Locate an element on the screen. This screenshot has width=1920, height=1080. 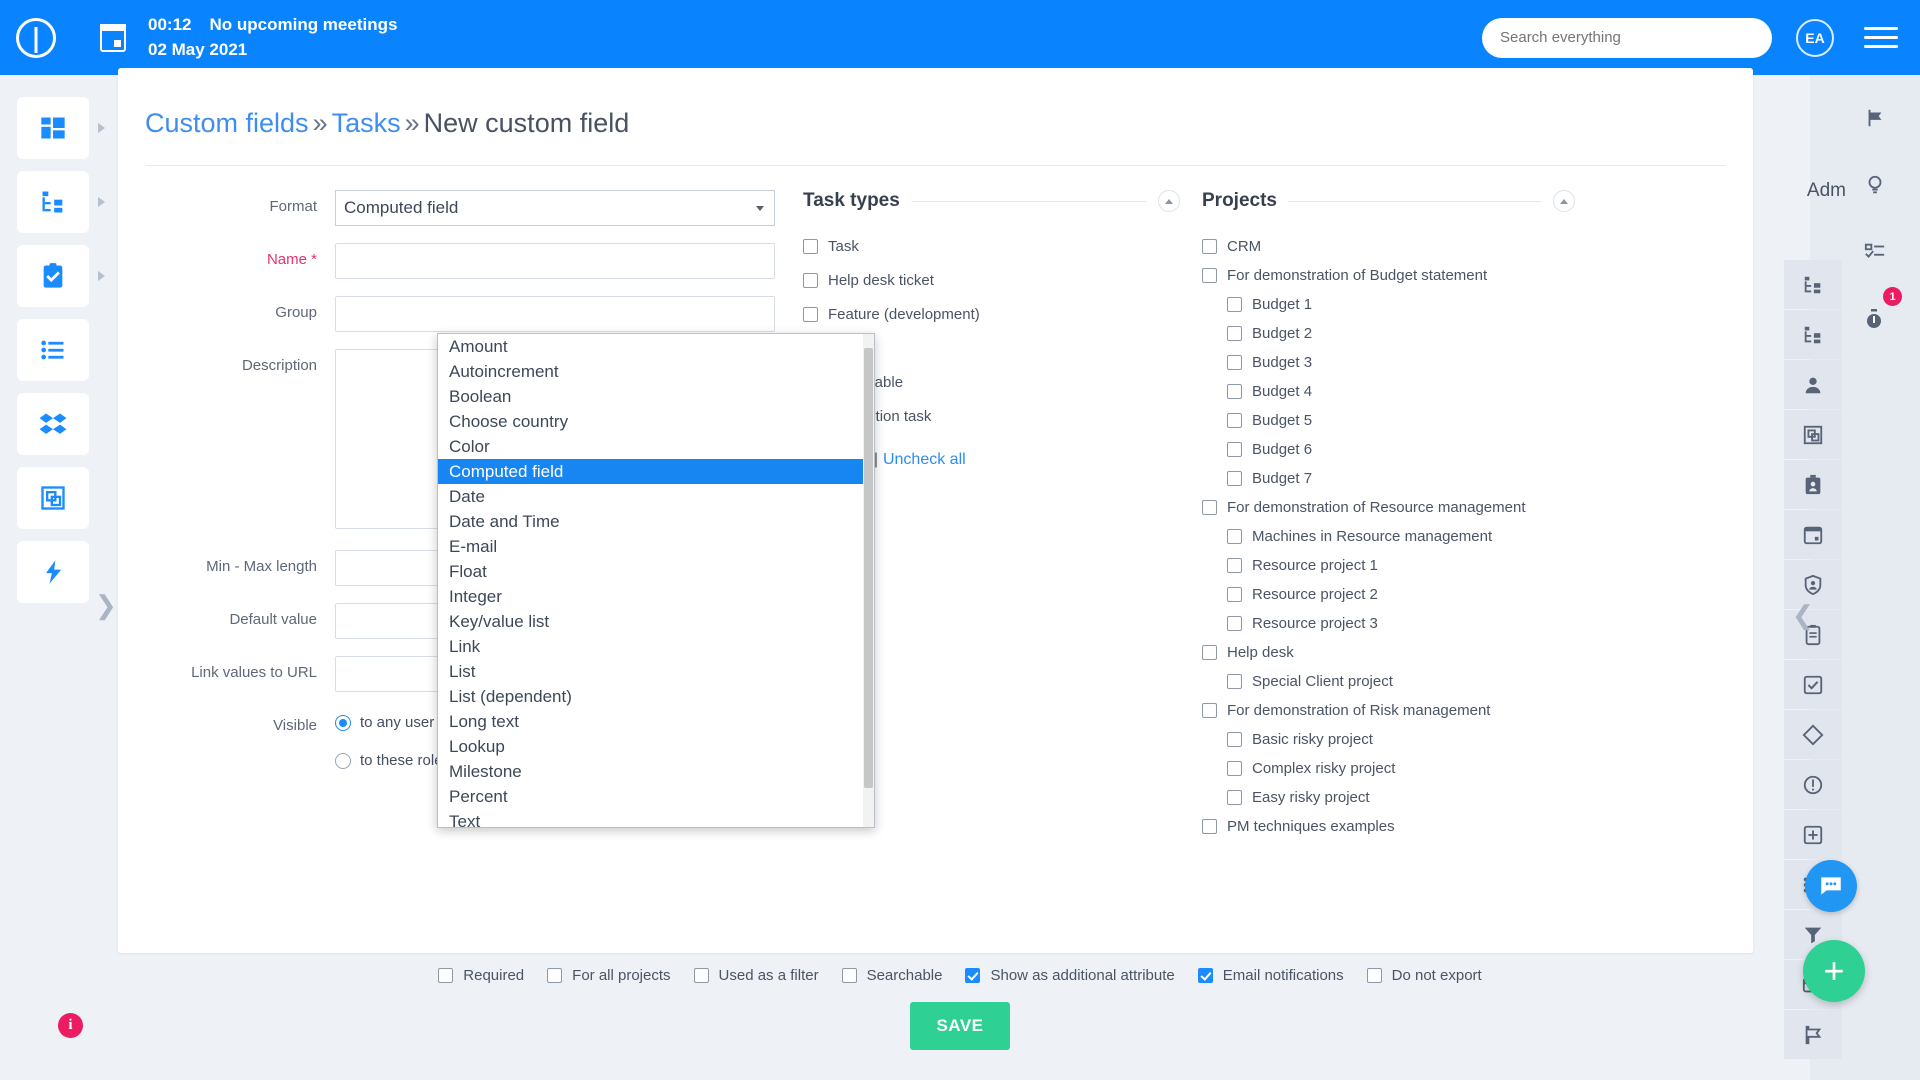
checkbox-row: For demonstration of Budget statement is located at coordinates (1388, 275).